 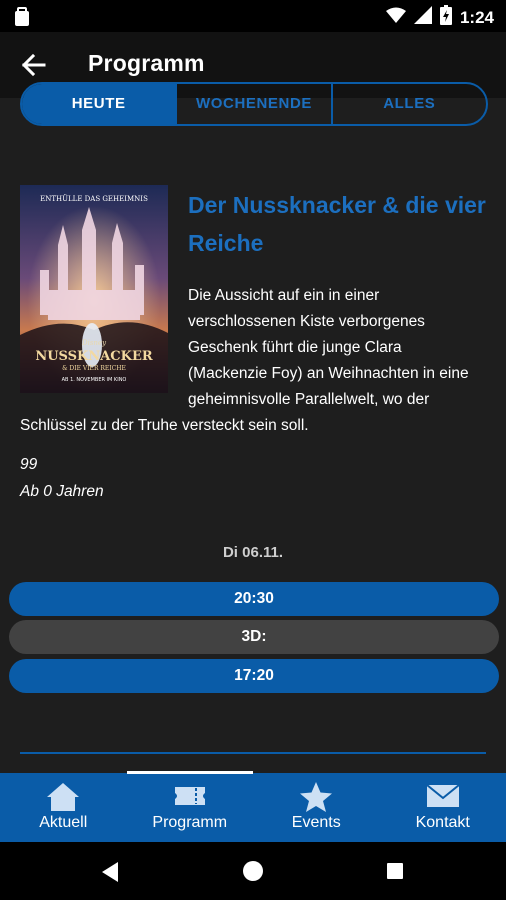 I want to click on tab-alles: ALLES, so click(x=408, y=104).